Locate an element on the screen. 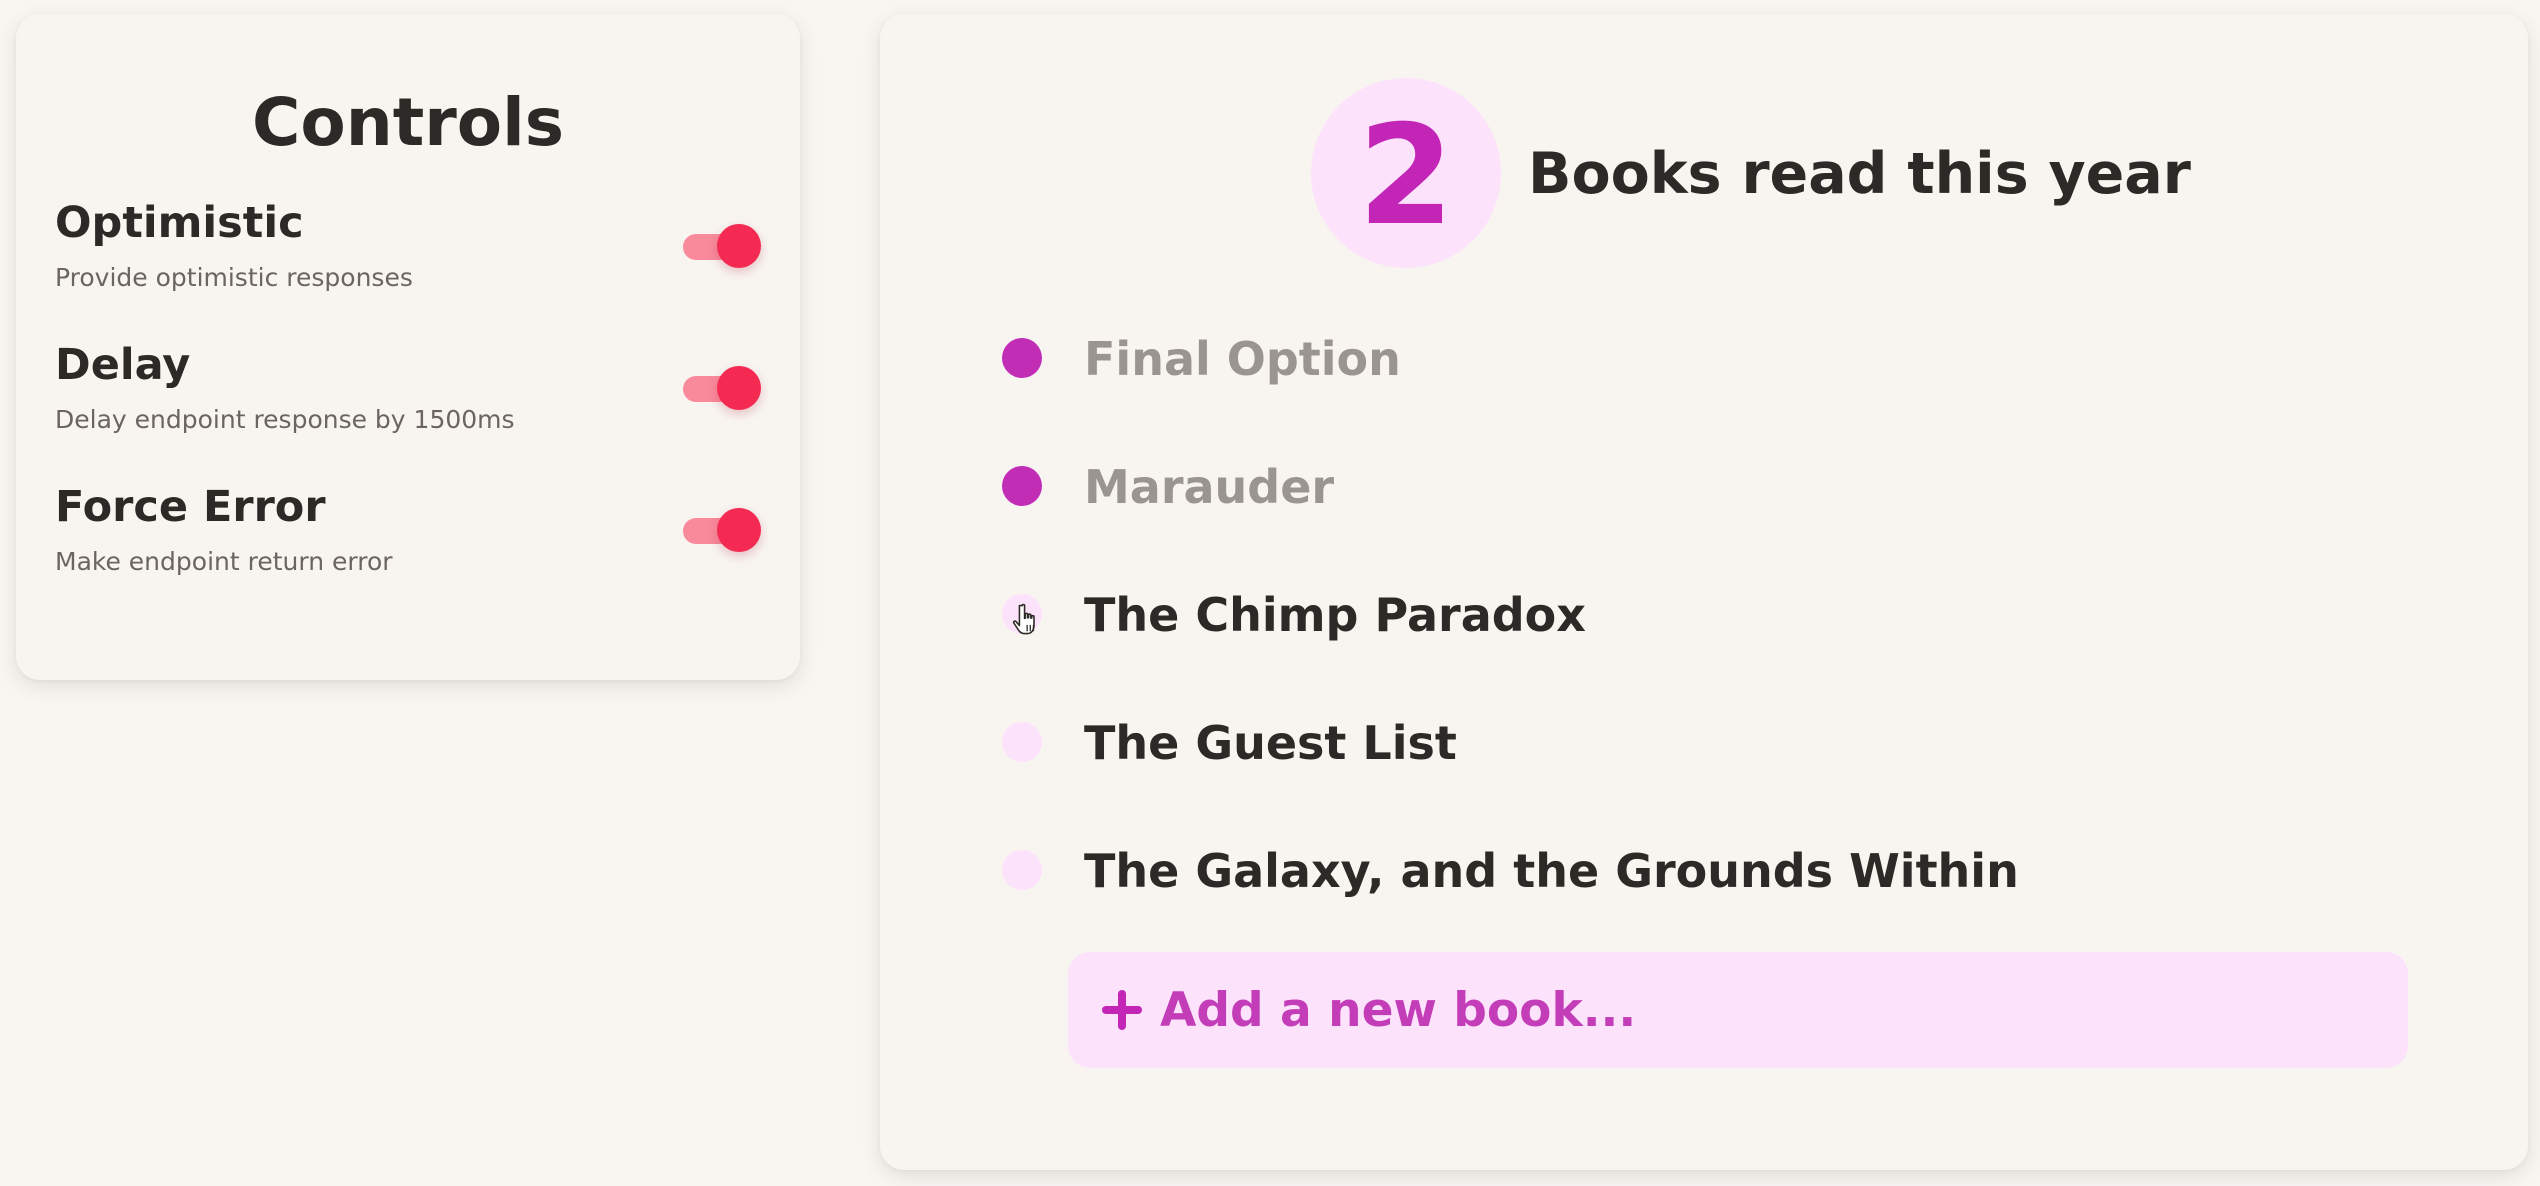 The image size is (2540, 1186). books-read-count-badge: 2 is located at coordinates (1406, 173).